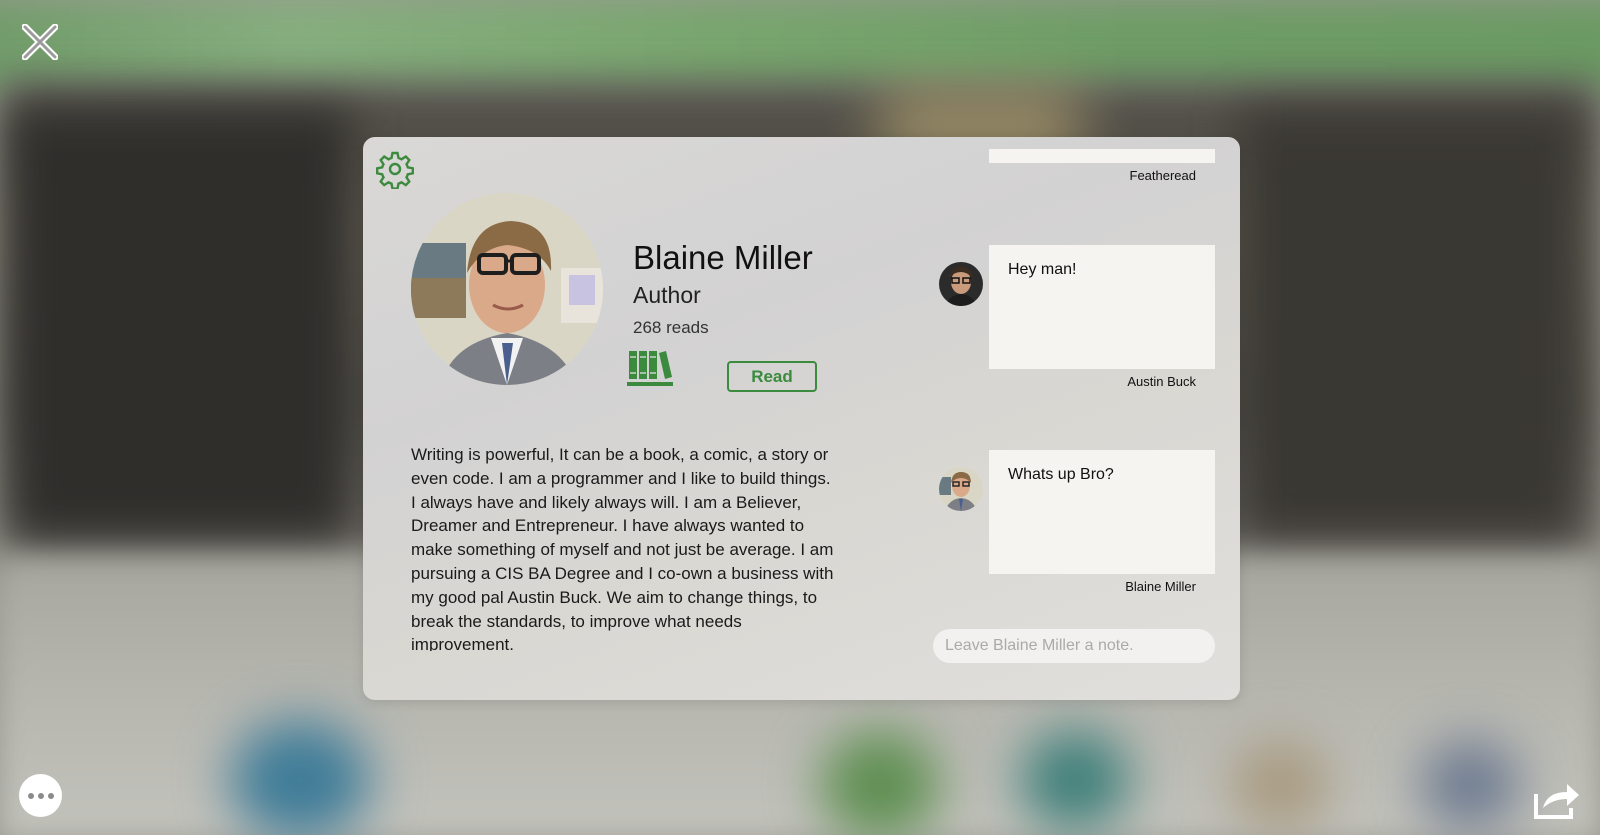 This screenshot has width=1600, height=835. What do you see at coordinates (1557, 800) in the screenshot?
I see `share-icon` at bounding box center [1557, 800].